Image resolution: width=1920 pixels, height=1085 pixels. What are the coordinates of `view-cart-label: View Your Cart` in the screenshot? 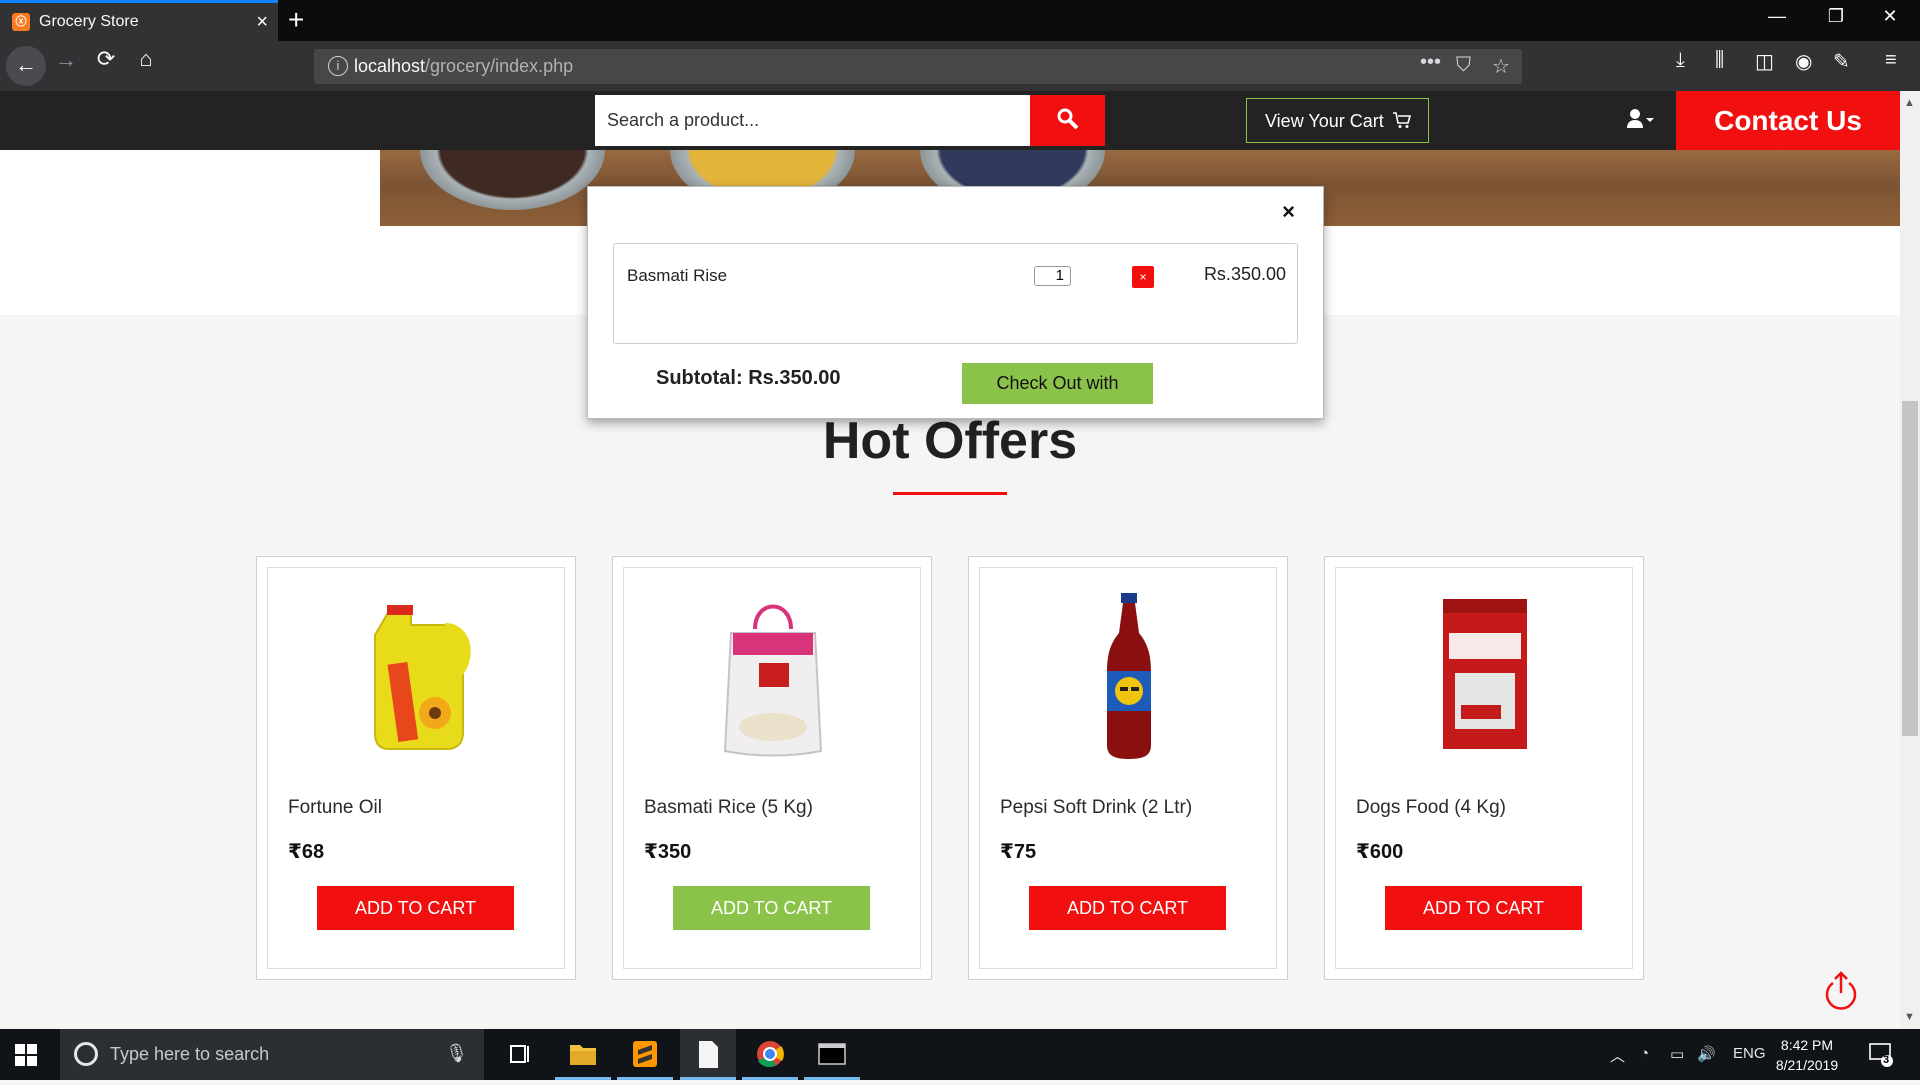 It's located at (1324, 121).